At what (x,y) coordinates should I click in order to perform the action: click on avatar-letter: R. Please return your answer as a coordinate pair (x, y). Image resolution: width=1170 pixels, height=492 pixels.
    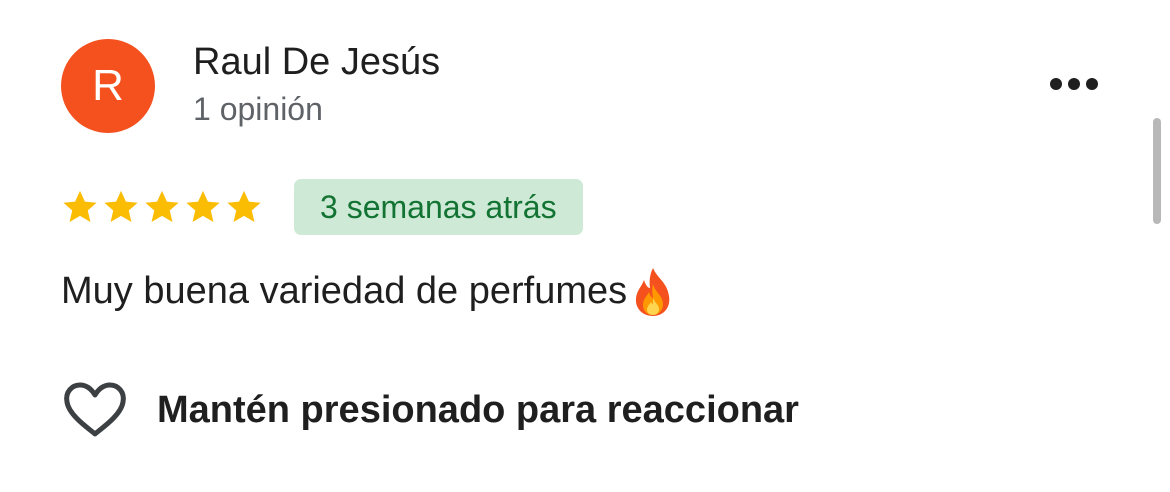
    Looking at the image, I should click on (108, 85).